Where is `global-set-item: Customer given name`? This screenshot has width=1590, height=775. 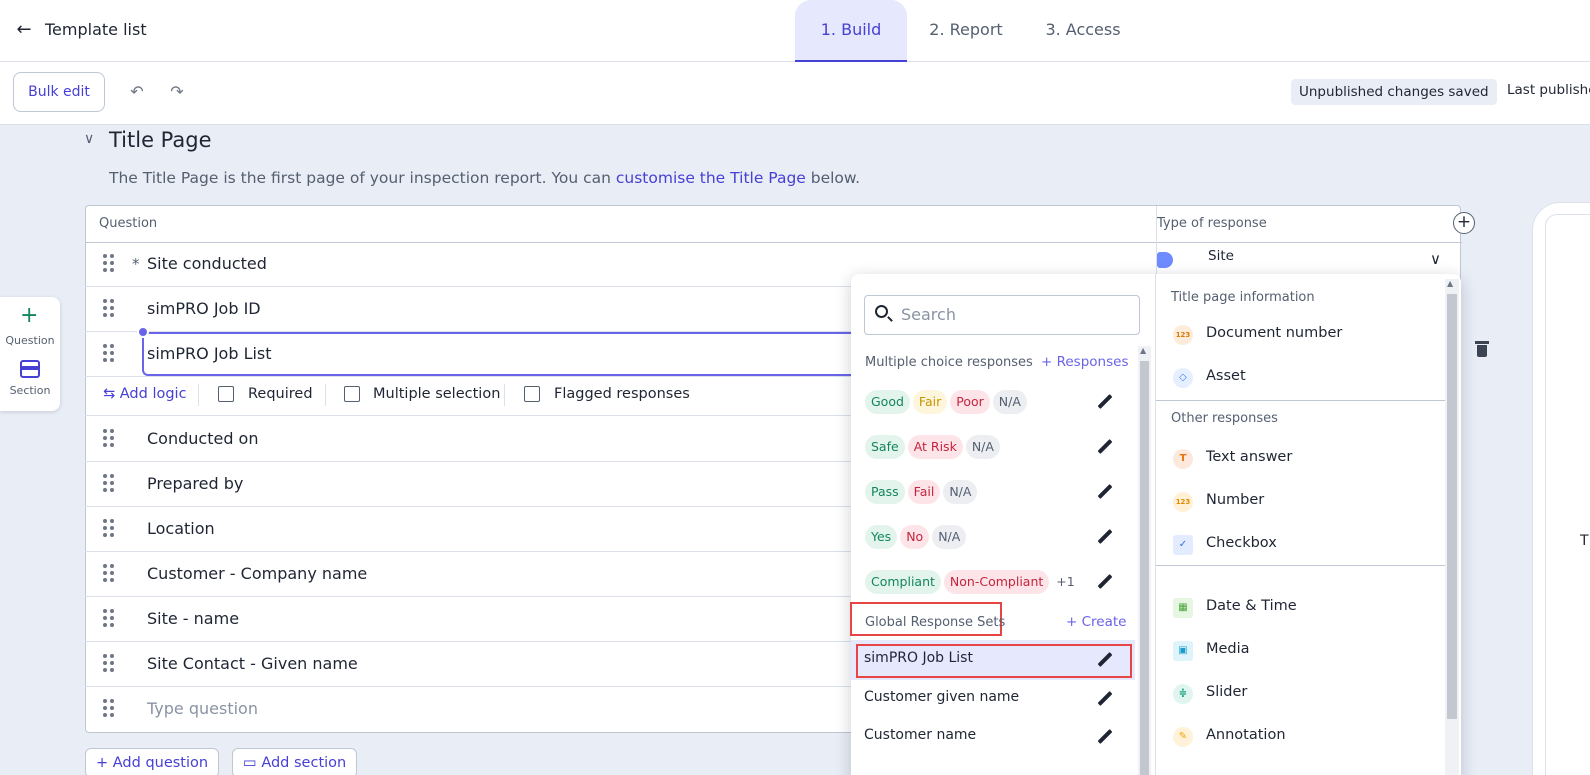
global-set-item: Customer given name is located at coordinates (941, 697).